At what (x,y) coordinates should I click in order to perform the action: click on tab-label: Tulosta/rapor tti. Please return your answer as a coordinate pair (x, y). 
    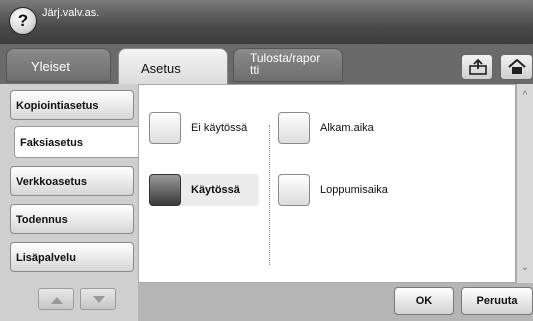
    Looking at the image, I should click on (285, 64).